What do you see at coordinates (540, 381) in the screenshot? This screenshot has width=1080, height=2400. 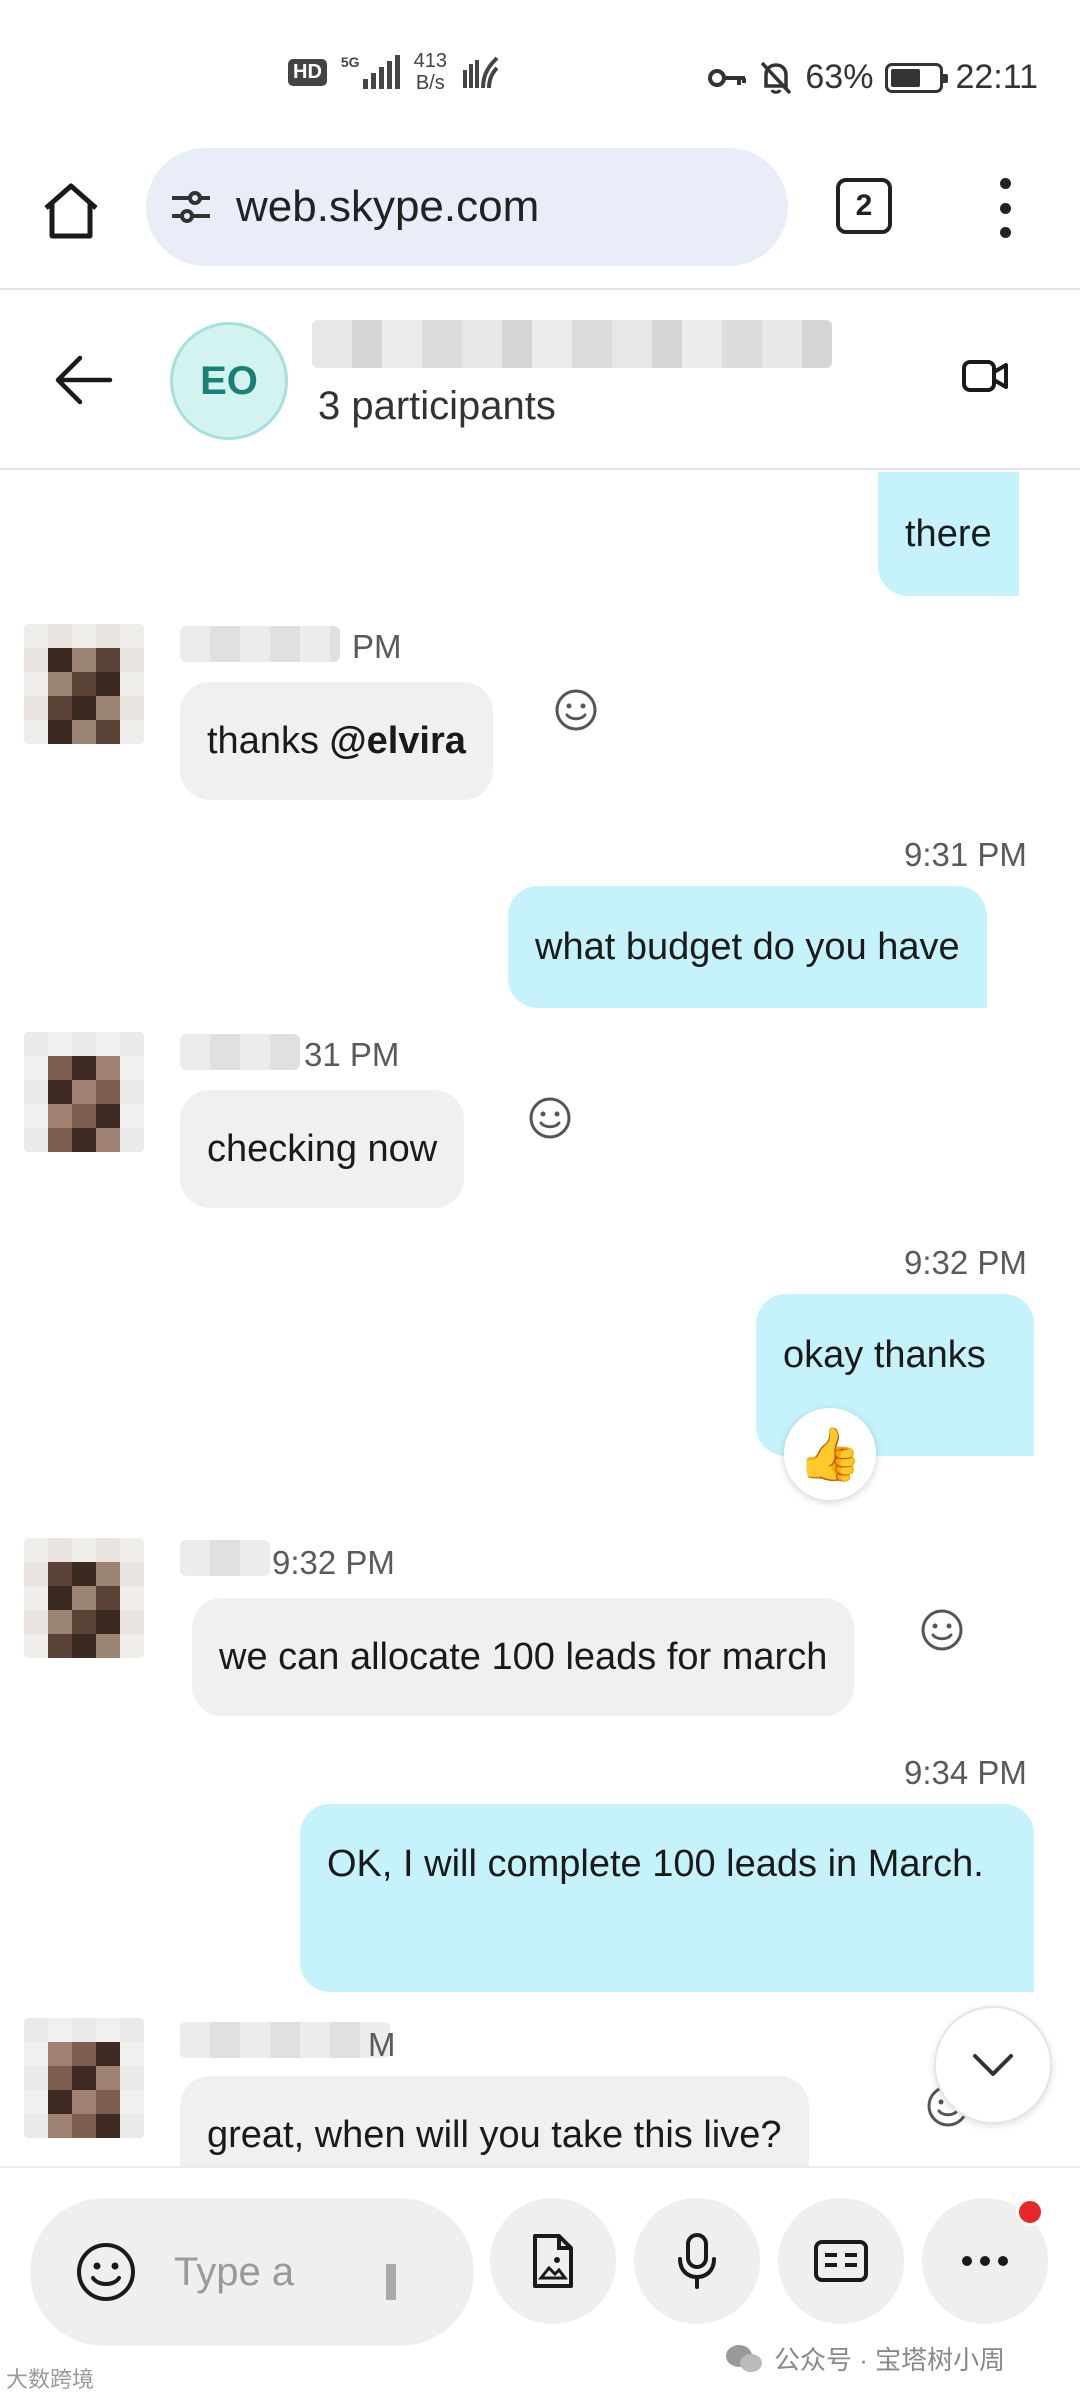 I see `conversation-header: EO 3 participants` at bounding box center [540, 381].